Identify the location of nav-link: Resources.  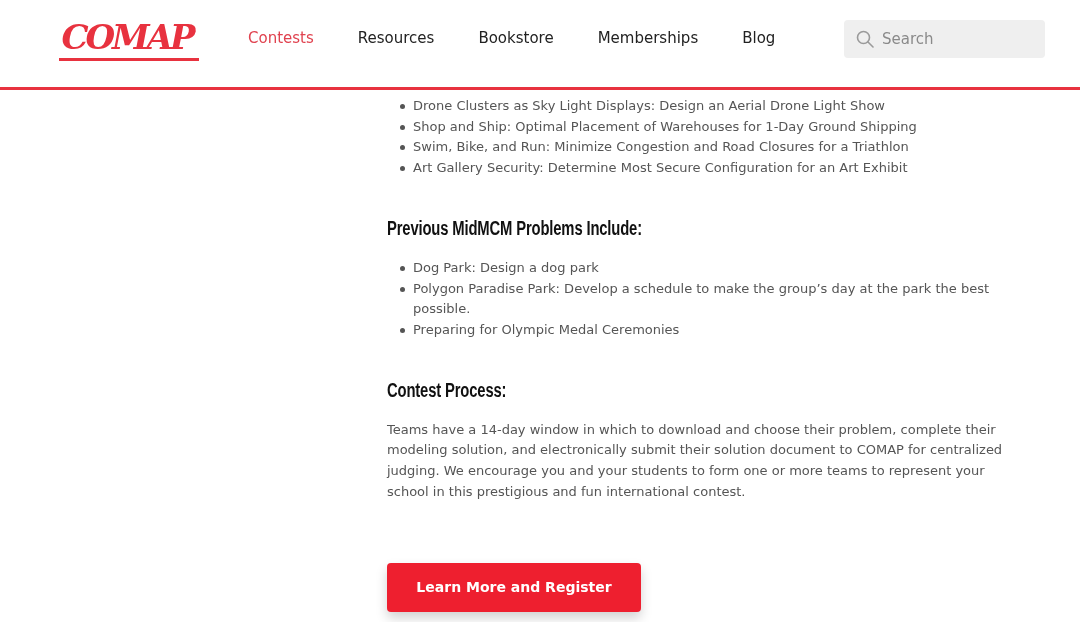
(396, 38).